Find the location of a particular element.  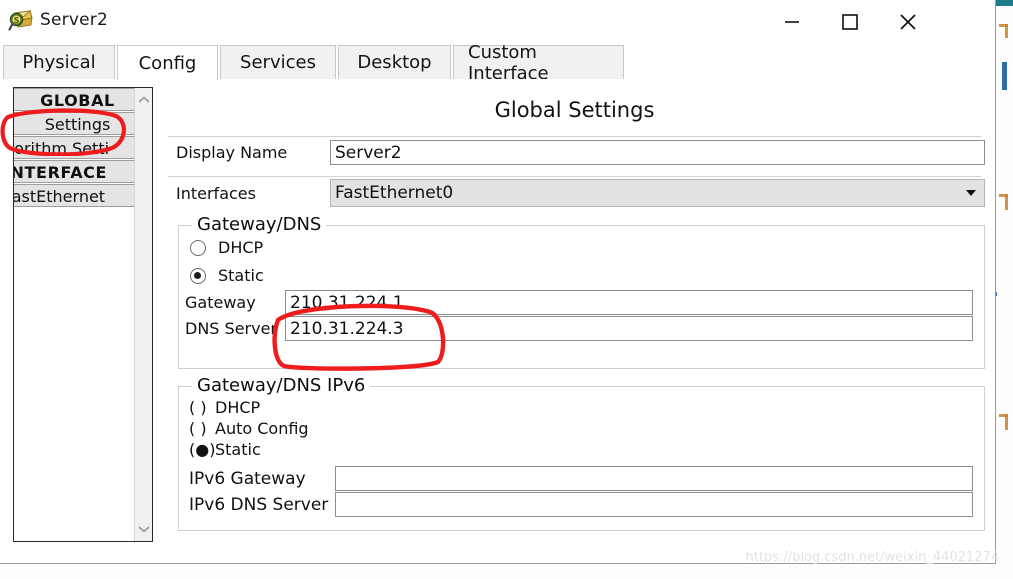

svg-text: S is located at coordinates (17, 20).